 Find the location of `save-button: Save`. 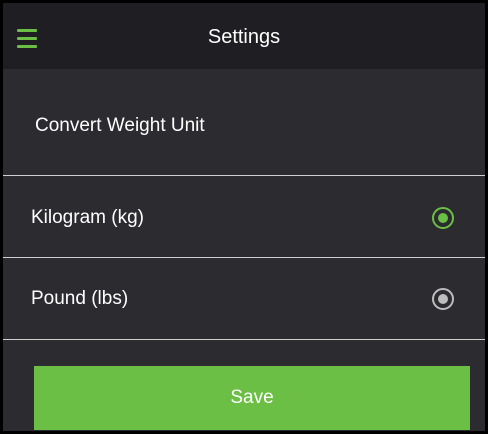

save-button: Save is located at coordinates (252, 398).